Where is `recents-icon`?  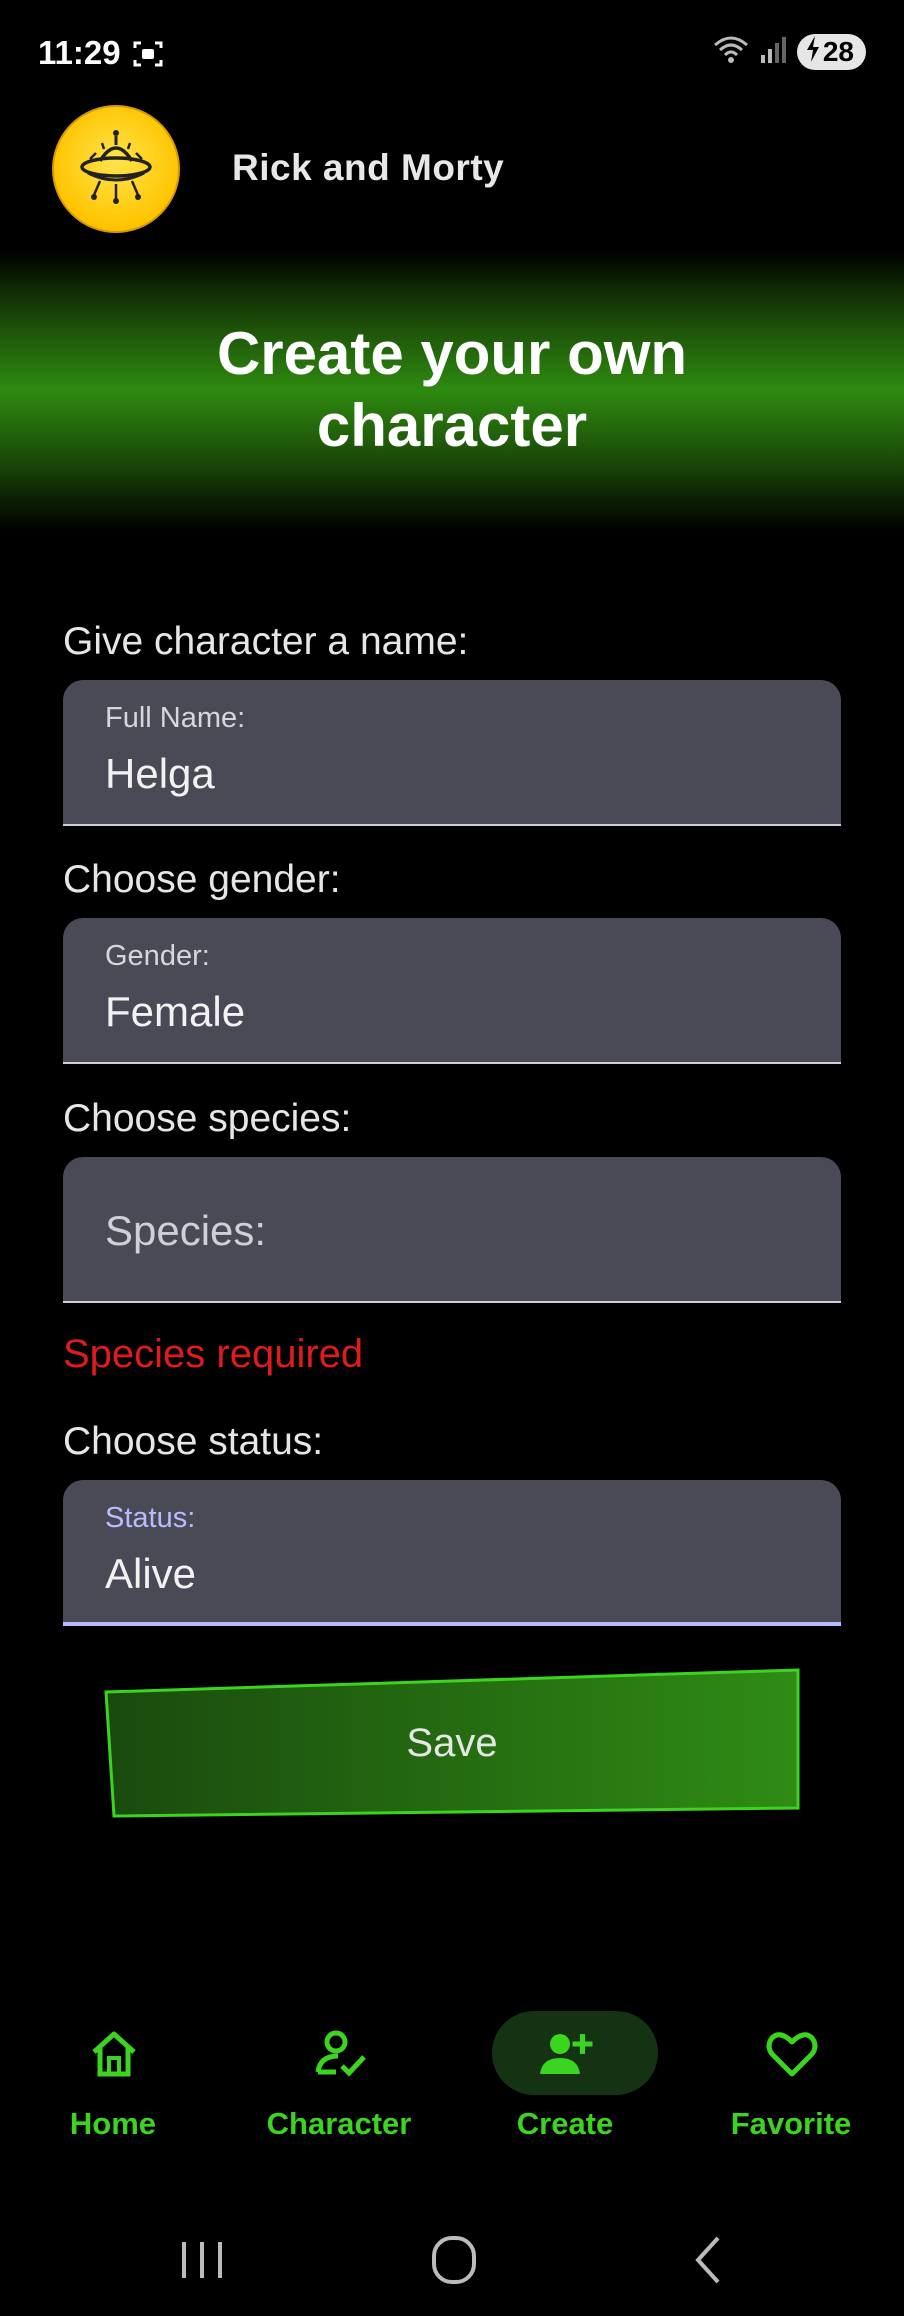
recents-icon is located at coordinates (202, 2260).